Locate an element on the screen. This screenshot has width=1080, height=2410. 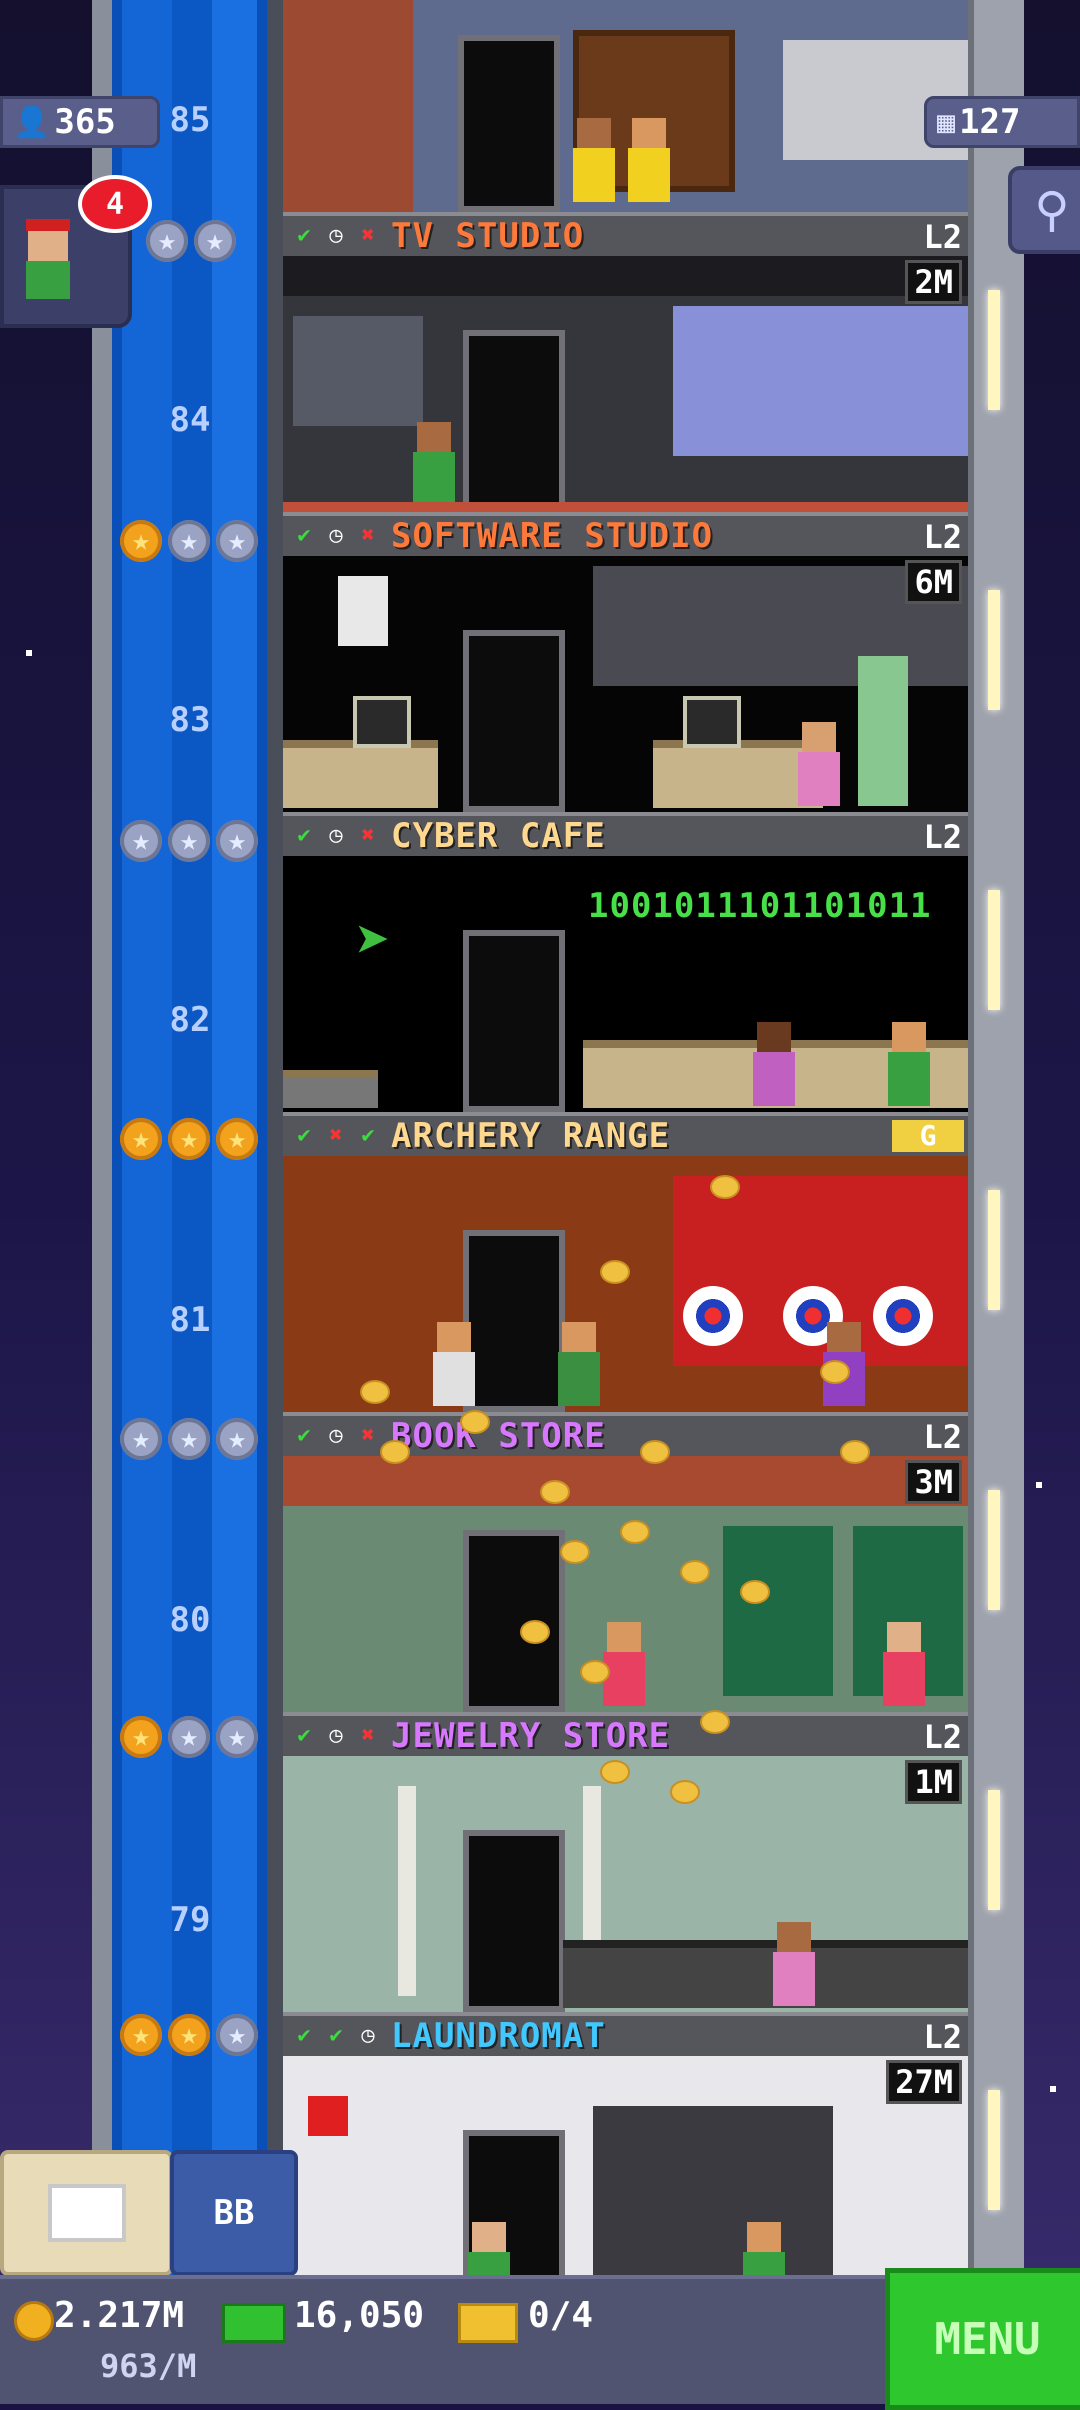
floor-counter: ▦ 127 is located at coordinates (1002, 122).